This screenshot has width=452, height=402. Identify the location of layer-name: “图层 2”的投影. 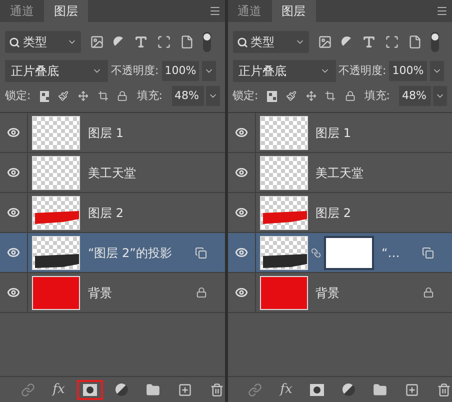
(141, 253).